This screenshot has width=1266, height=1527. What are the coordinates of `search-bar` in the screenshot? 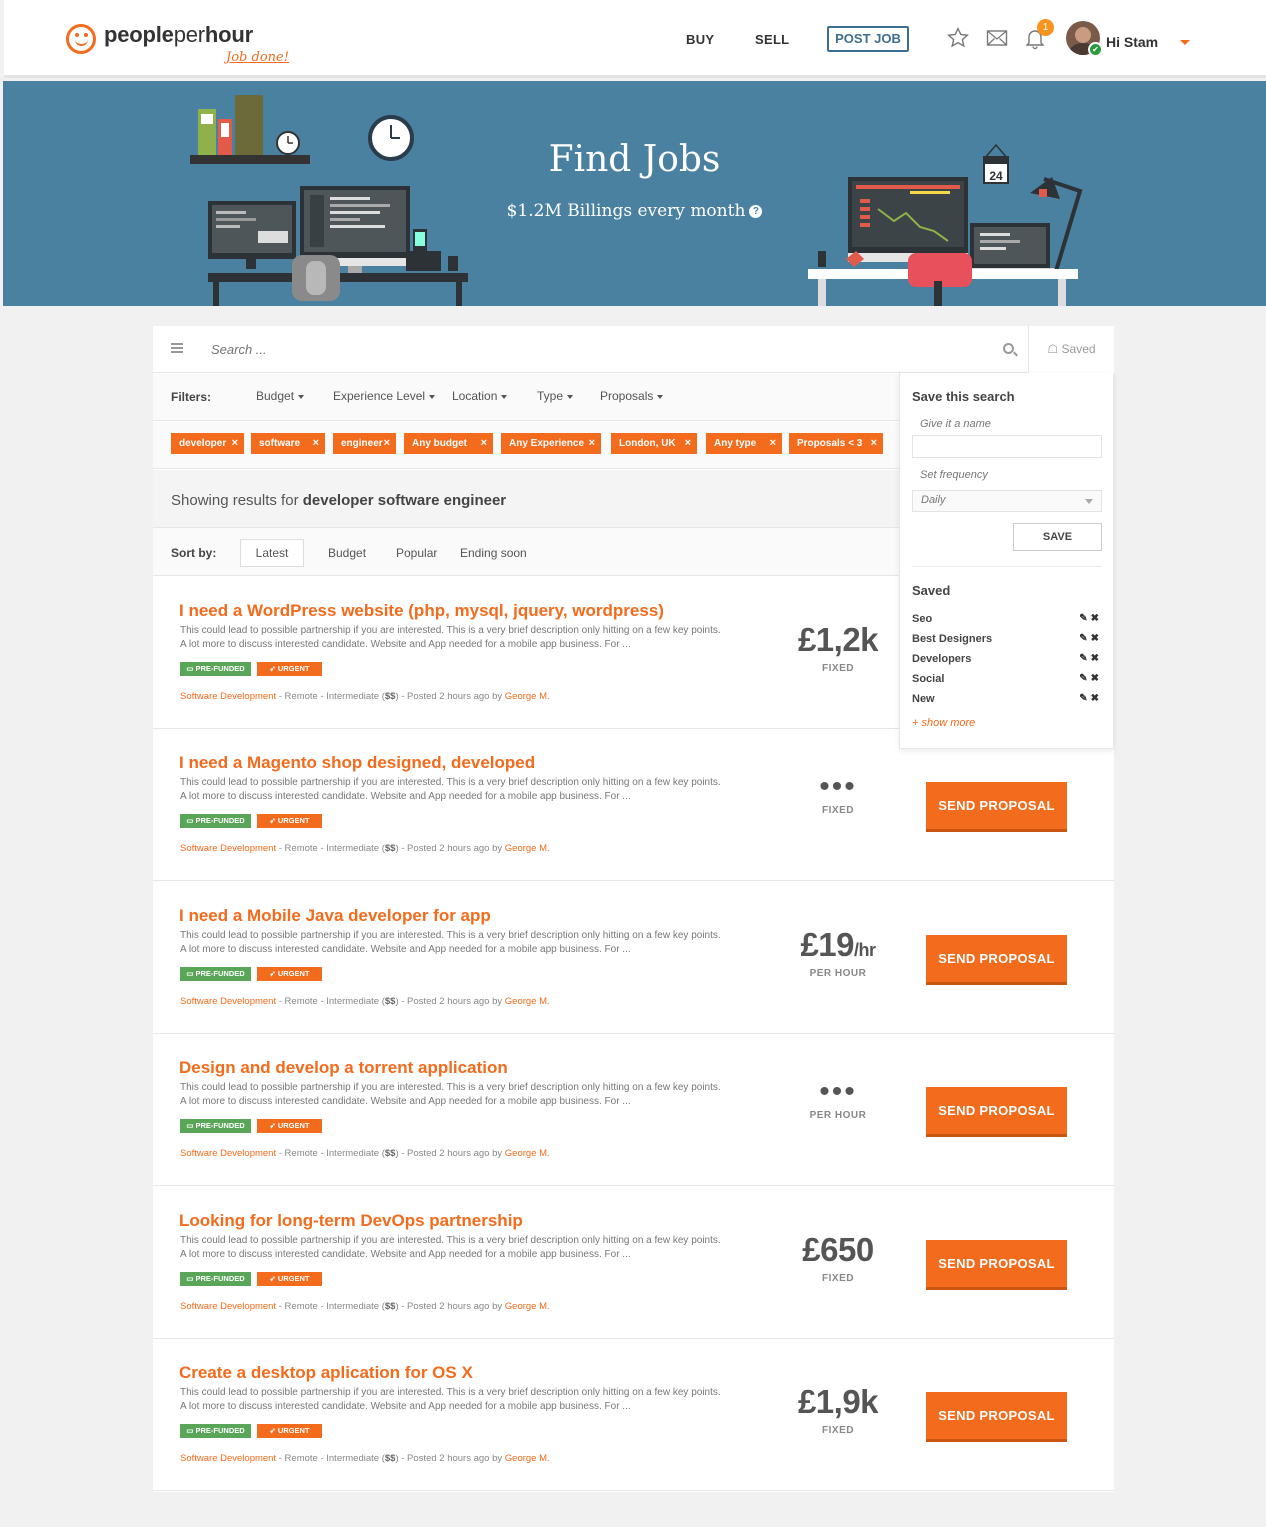 It's located at (590, 349).